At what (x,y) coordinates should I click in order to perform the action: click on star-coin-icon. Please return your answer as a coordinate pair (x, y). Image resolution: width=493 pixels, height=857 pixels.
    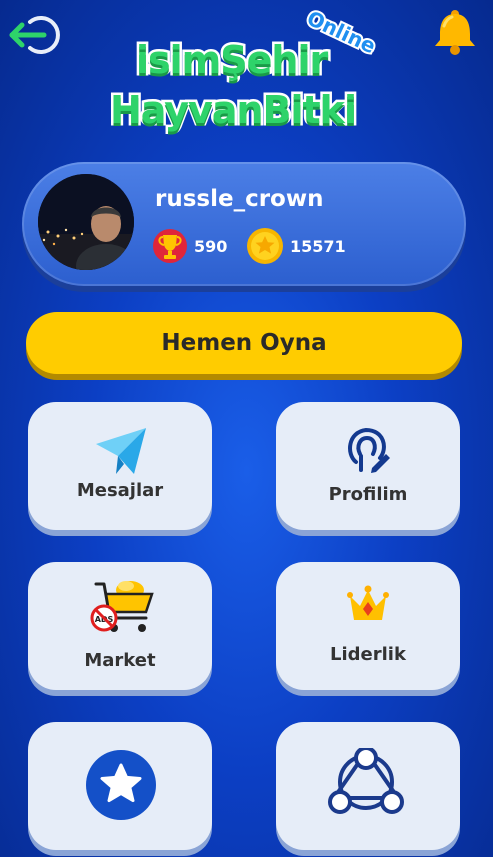
    Looking at the image, I should click on (265, 246).